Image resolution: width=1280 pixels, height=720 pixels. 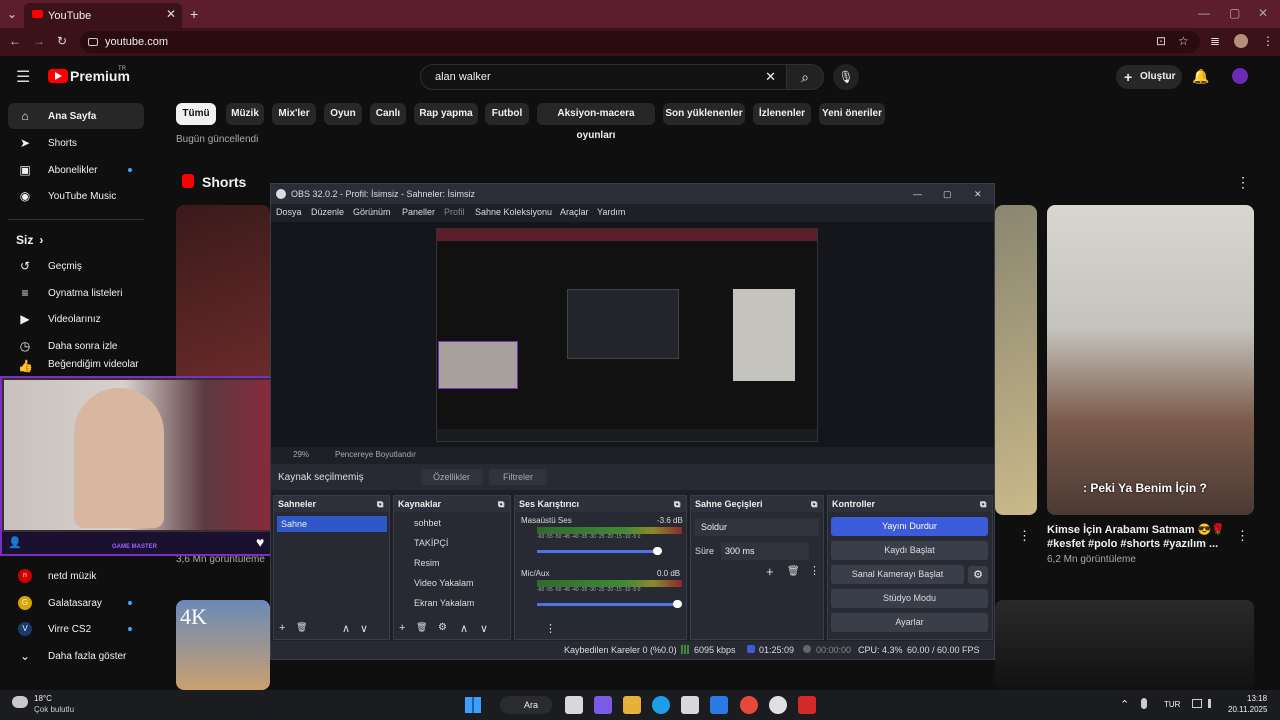 What do you see at coordinates (12, 14) in the screenshot?
I see `tab-menu-icon: ⌄` at bounding box center [12, 14].